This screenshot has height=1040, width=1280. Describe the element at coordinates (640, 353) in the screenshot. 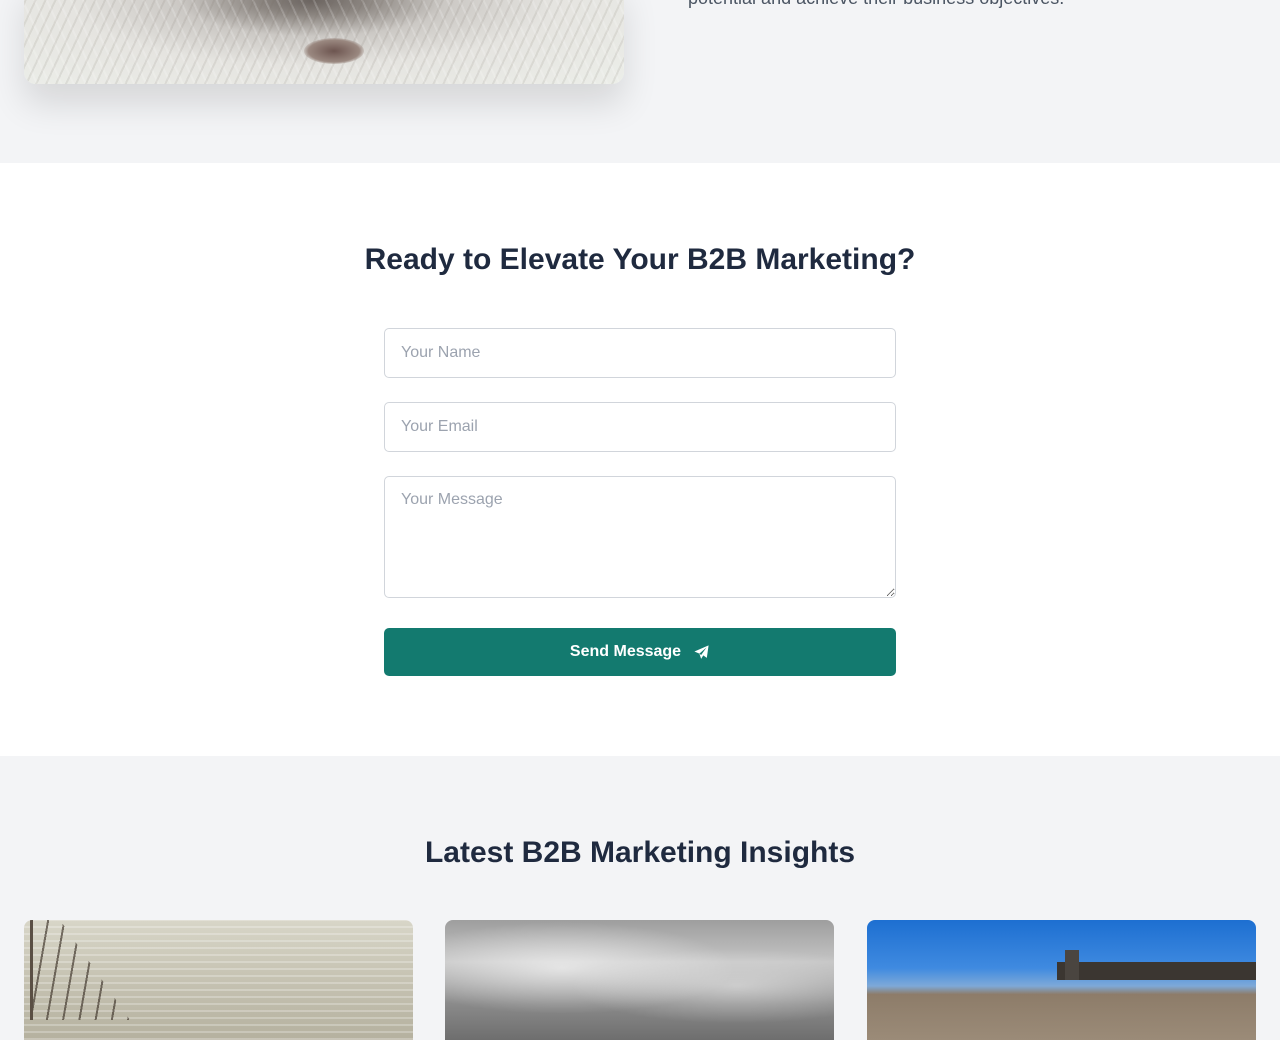

I see `name-input` at that location.